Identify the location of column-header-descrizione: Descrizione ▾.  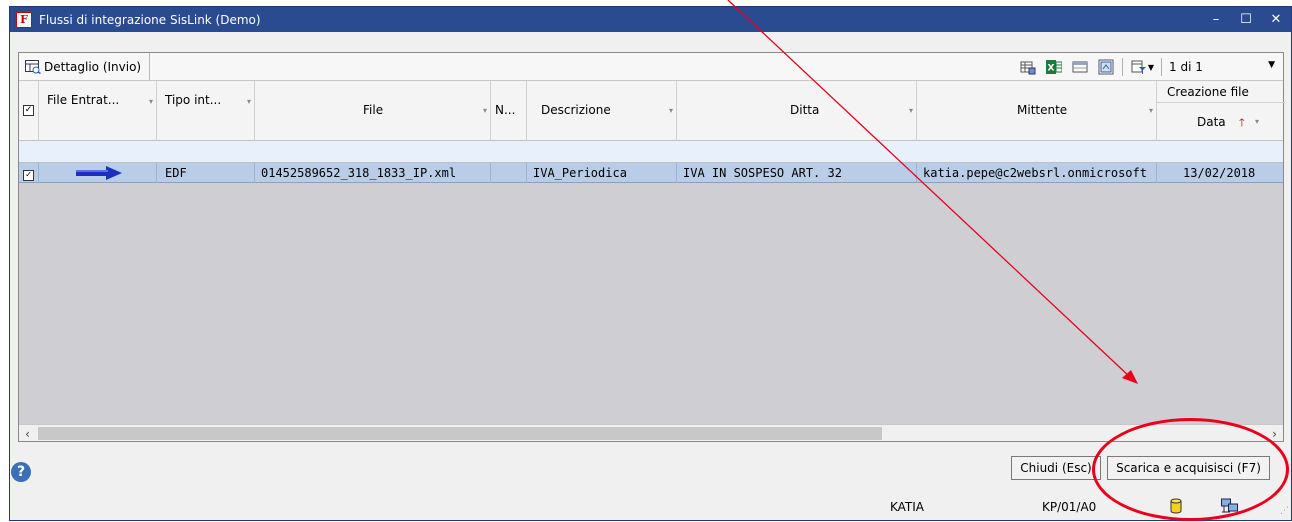
(602, 111).